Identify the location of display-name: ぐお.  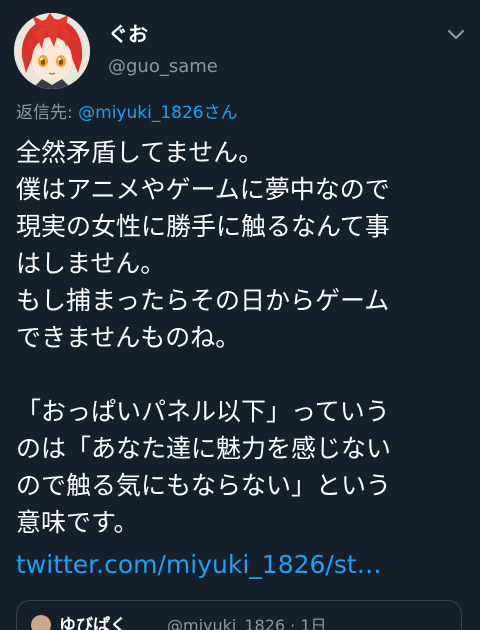
(128, 34).